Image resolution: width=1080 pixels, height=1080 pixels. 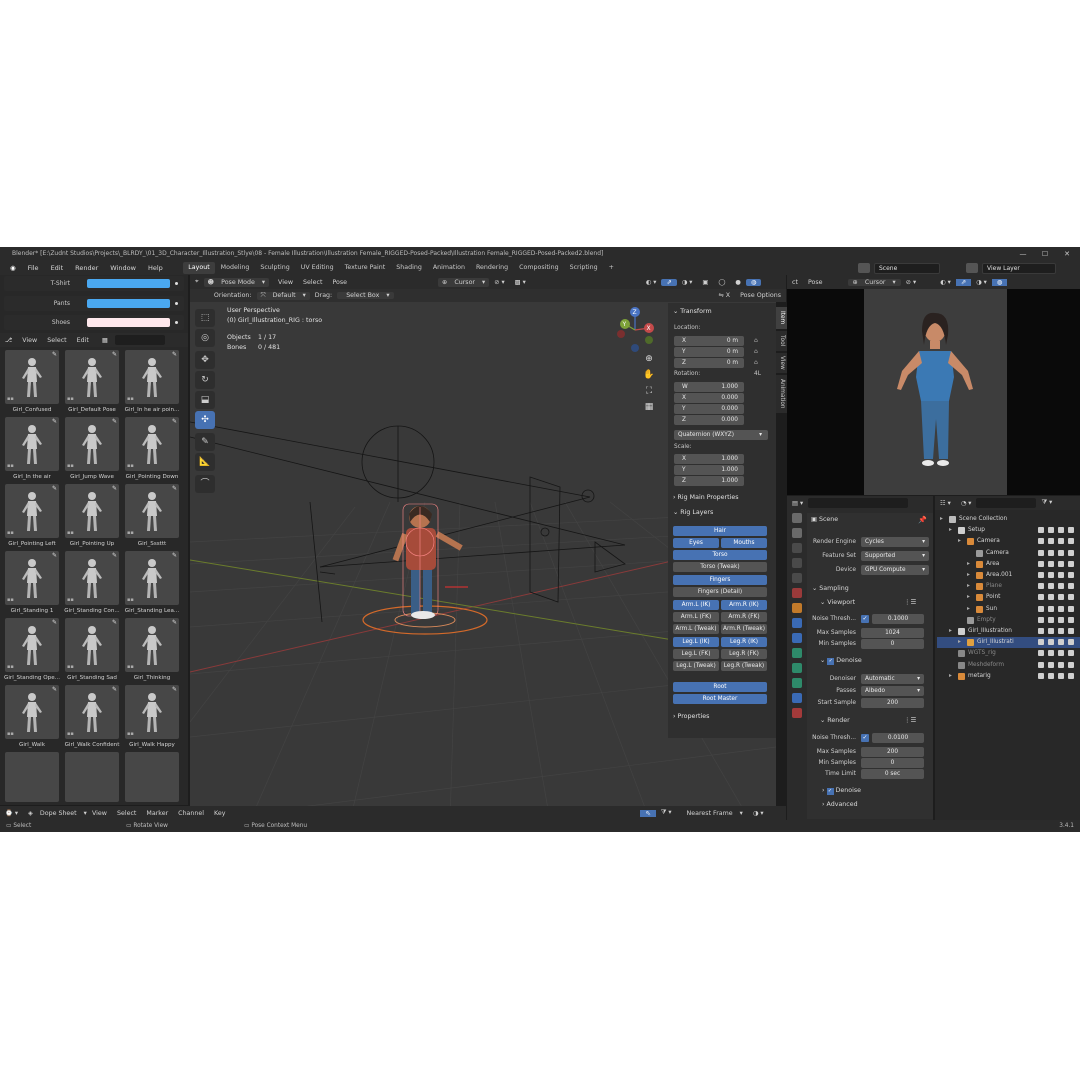 What do you see at coordinates (583, 268) in the screenshot?
I see `tab-scripting: Scripting` at bounding box center [583, 268].